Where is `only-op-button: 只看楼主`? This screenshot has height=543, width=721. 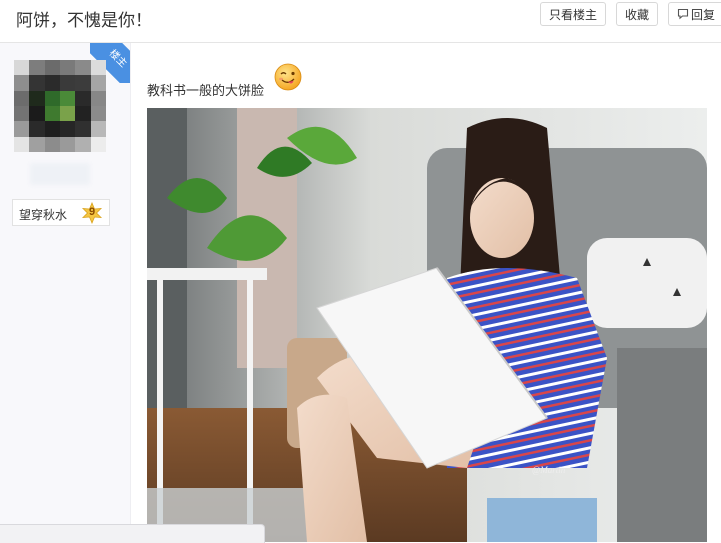 only-op-button: 只看楼主 is located at coordinates (573, 14).